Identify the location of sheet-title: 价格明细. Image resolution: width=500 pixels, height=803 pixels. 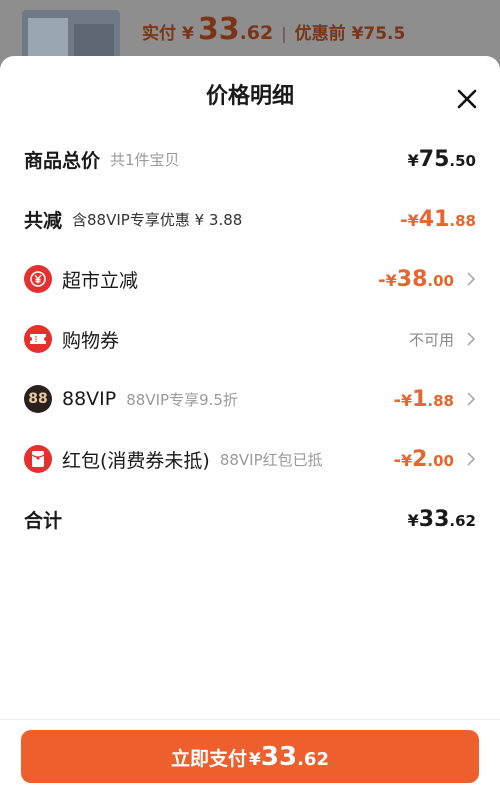
(249, 96).